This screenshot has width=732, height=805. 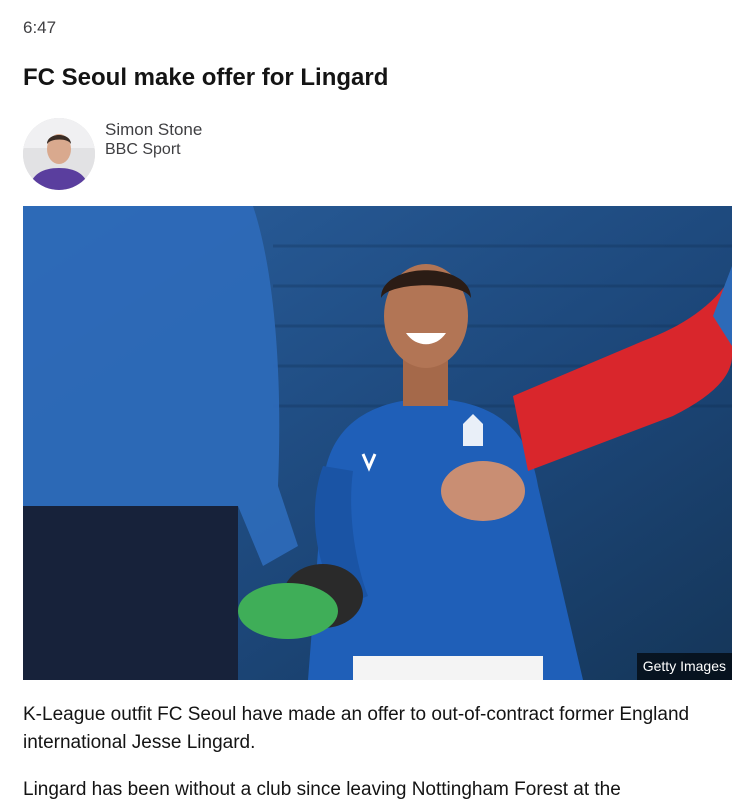 What do you see at coordinates (684, 666) in the screenshot?
I see `image-credit: Getty Images` at bounding box center [684, 666].